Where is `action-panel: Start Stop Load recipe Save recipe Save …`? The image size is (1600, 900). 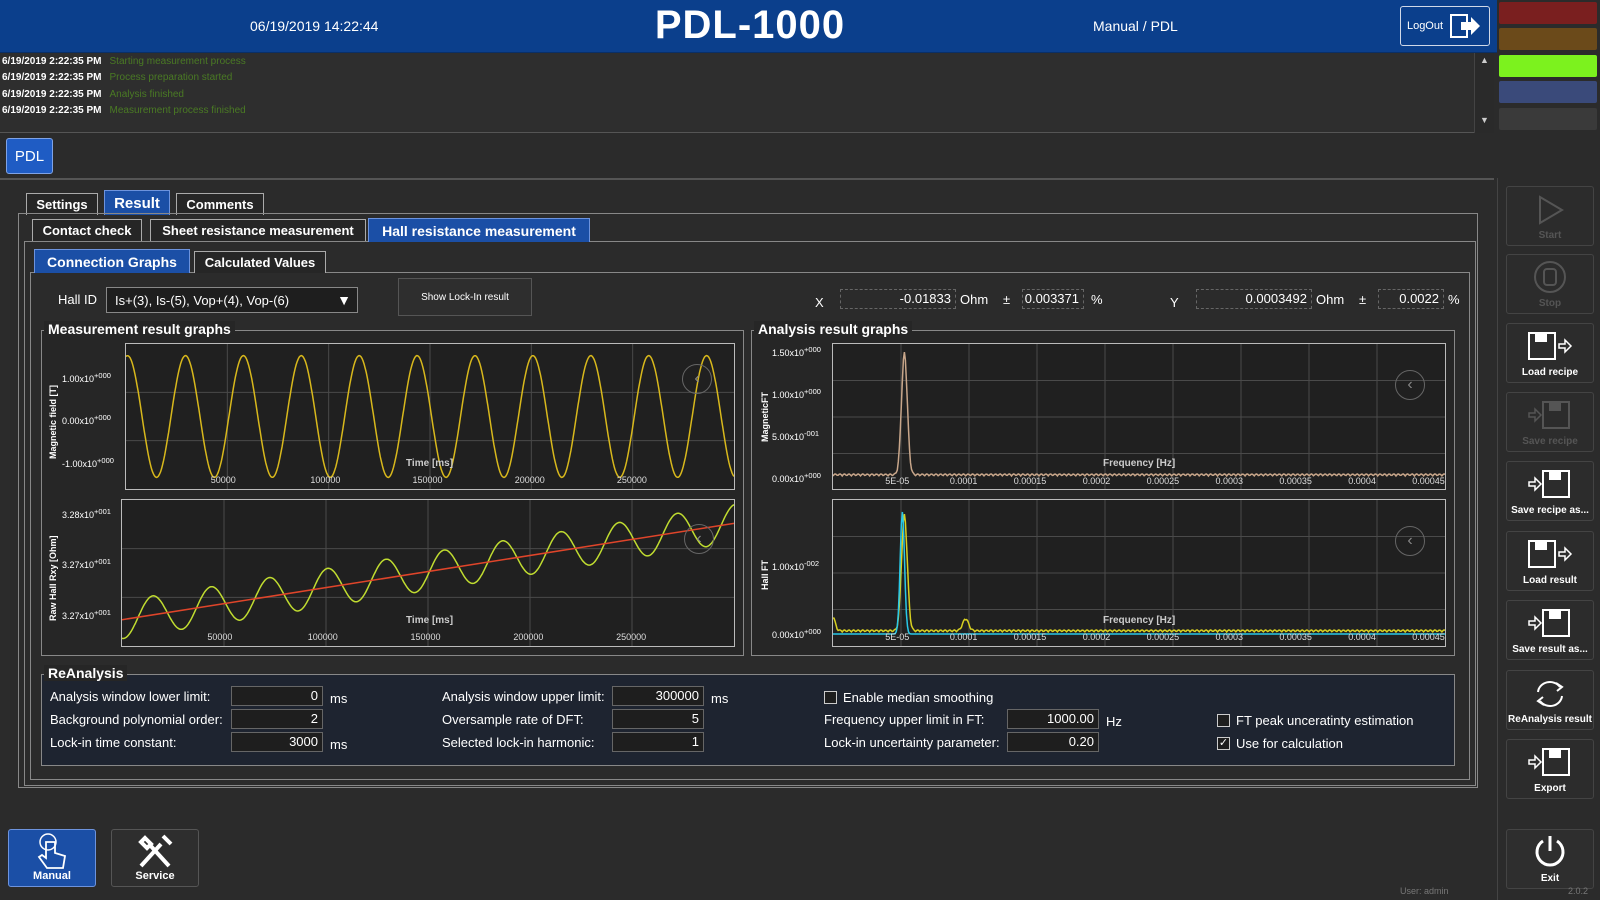 action-panel: Start Stop Load recipe Save recipe Save … is located at coordinates (1548, 539).